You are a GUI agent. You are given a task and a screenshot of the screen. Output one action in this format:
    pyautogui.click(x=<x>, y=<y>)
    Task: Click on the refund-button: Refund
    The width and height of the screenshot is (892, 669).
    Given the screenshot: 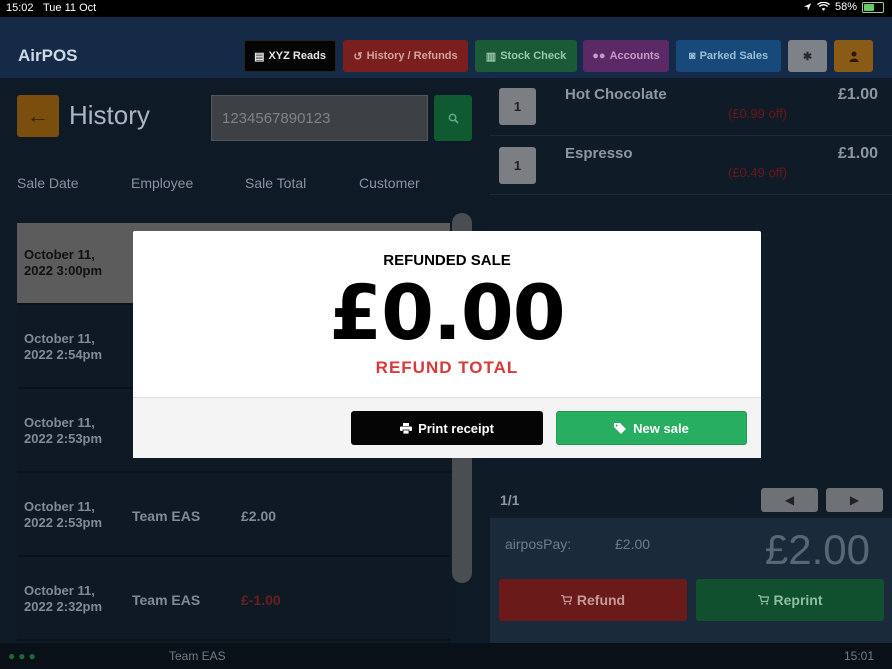 What is the action you would take?
    pyautogui.click(x=593, y=600)
    